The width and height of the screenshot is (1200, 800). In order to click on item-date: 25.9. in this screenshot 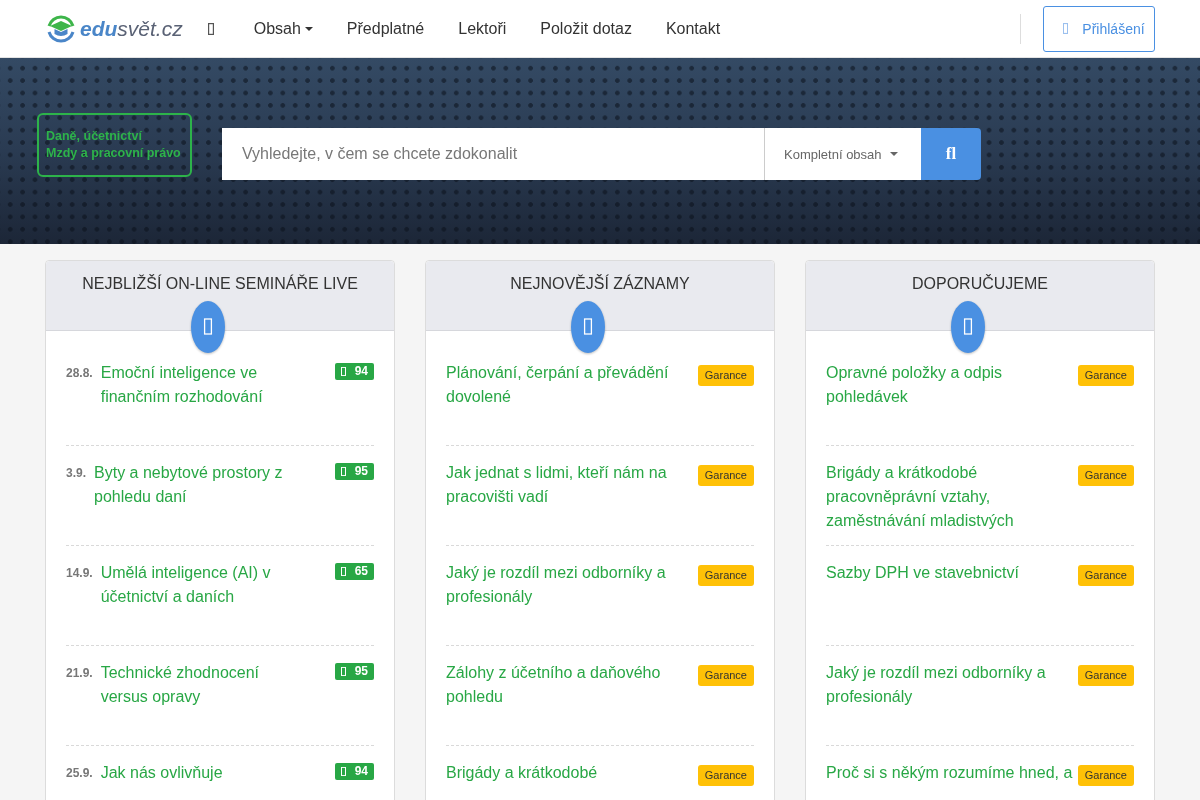, I will do `click(79, 773)`.